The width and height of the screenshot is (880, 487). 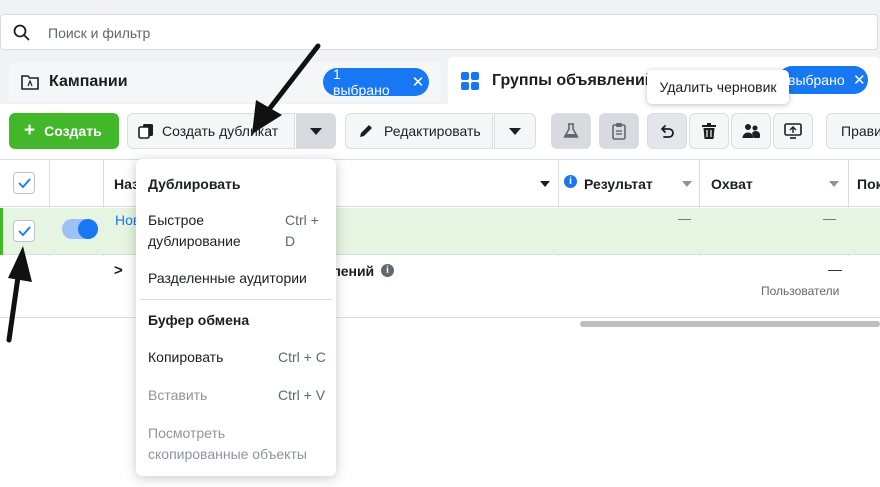 I want to click on edit-button-label: Редактировать, so click(x=432, y=131).